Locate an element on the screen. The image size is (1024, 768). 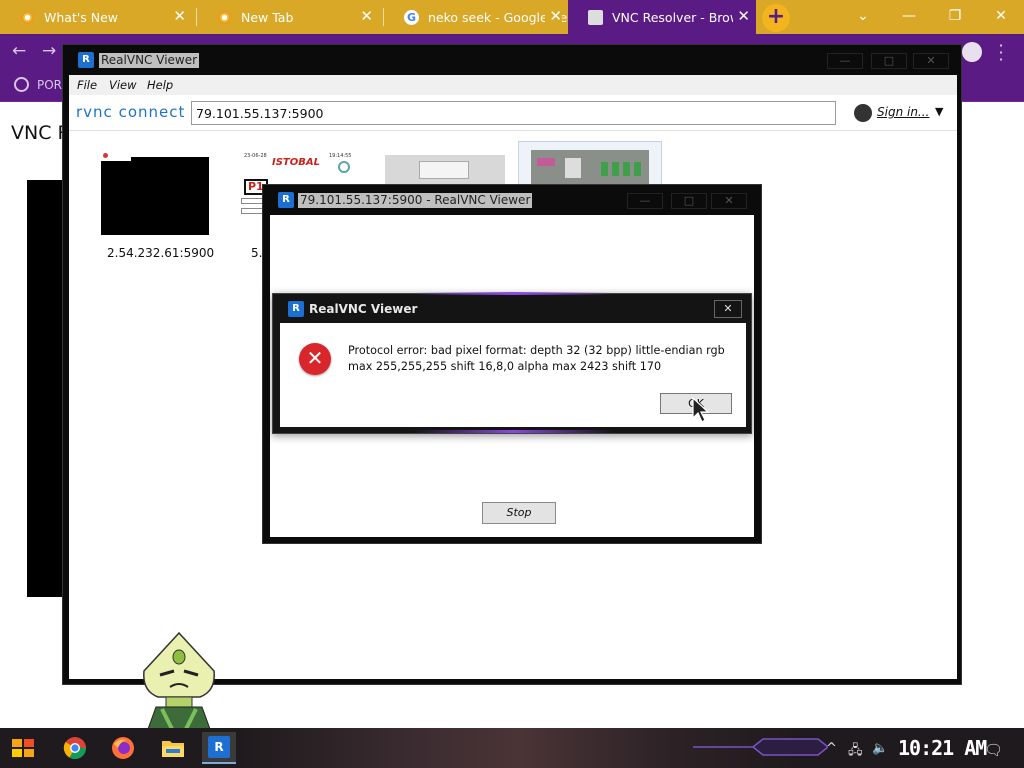
tab-google-search: G neko seek - Google Se ✕ is located at coordinates (476, 17).